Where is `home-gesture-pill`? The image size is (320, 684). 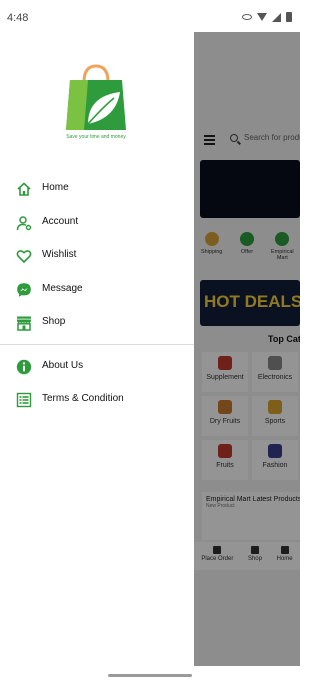
home-gesture-pill is located at coordinates (150, 675).